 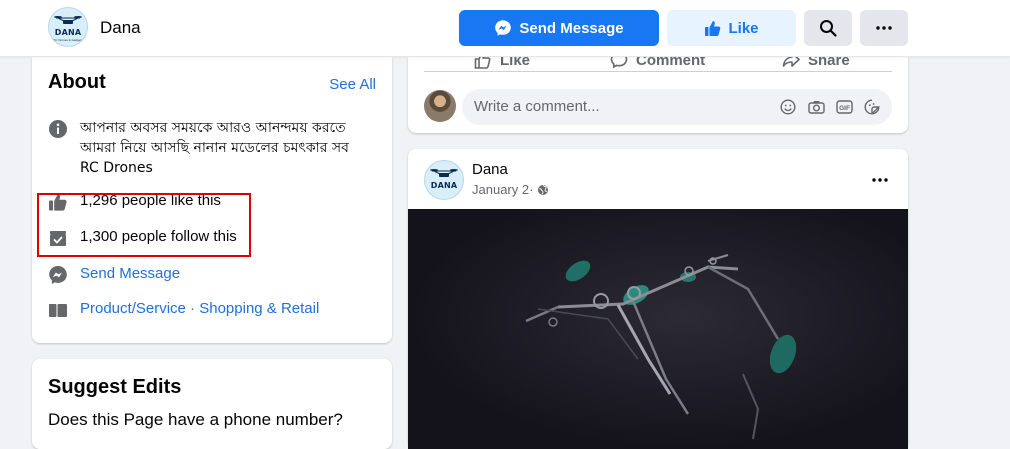 What do you see at coordinates (144, 225) in the screenshot?
I see `highlight-box` at bounding box center [144, 225].